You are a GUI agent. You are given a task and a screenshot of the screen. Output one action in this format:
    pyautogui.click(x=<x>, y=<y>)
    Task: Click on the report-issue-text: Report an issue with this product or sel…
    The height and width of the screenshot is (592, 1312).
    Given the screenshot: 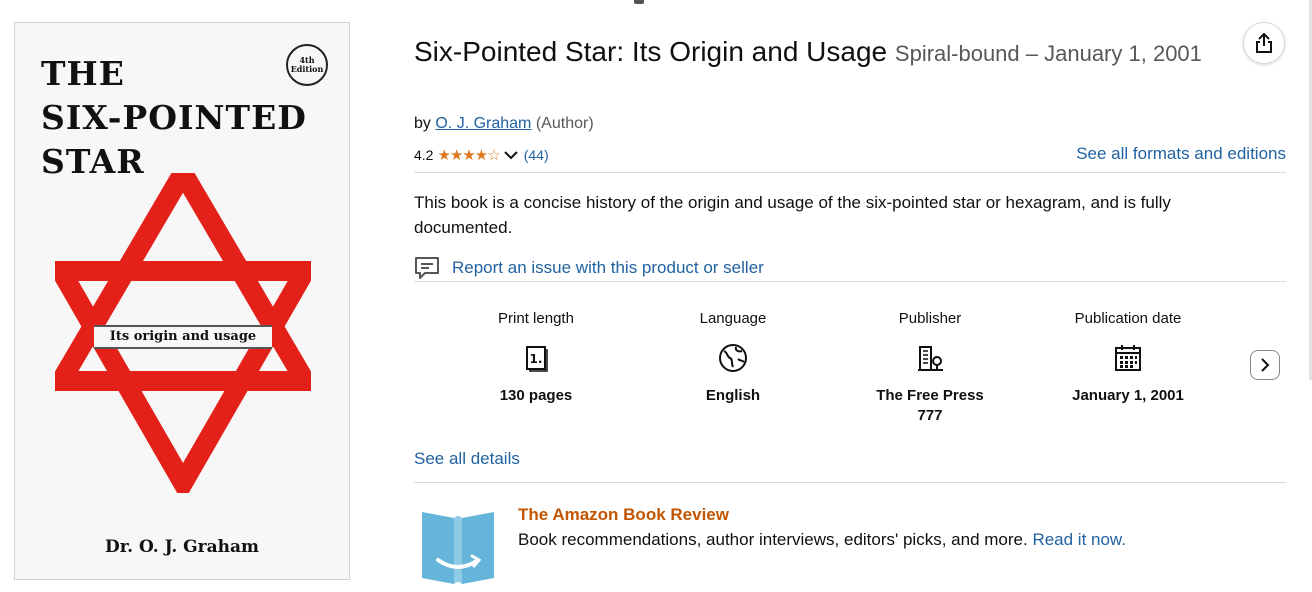 What is the action you would take?
    pyautogui.click(x=608, y=268)
    